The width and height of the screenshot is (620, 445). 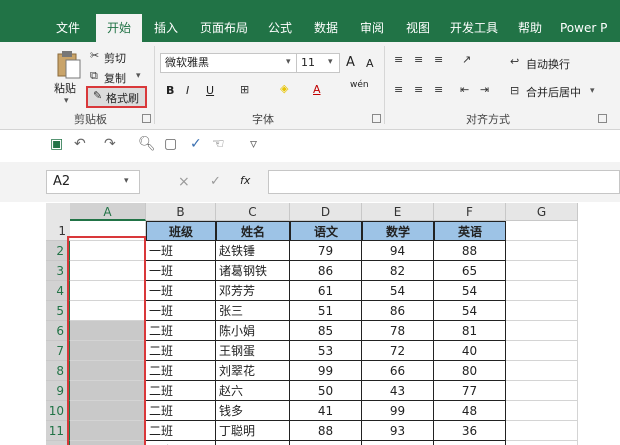 What do you see at coordinates (484, 89) in the screenshot?
I see `increase-indent-icon: ⇥` at bounding box center [484, 89].